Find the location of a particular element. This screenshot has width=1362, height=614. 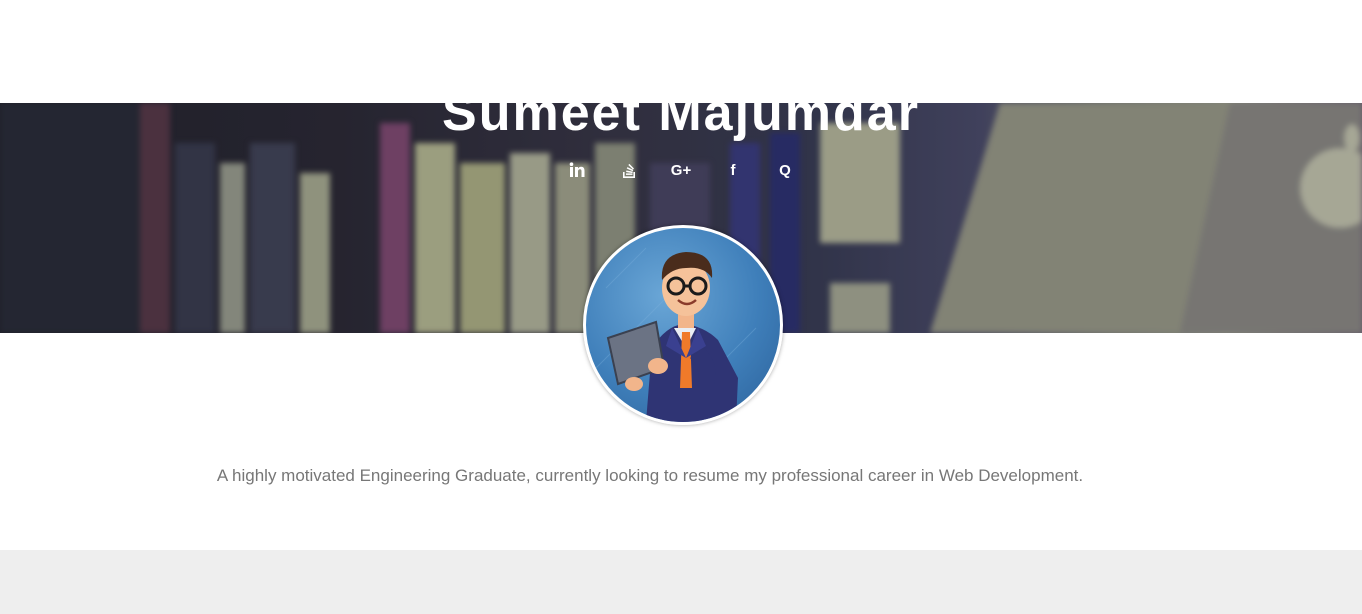

social-links: G+ f Q is located at coordinates (681, 170).